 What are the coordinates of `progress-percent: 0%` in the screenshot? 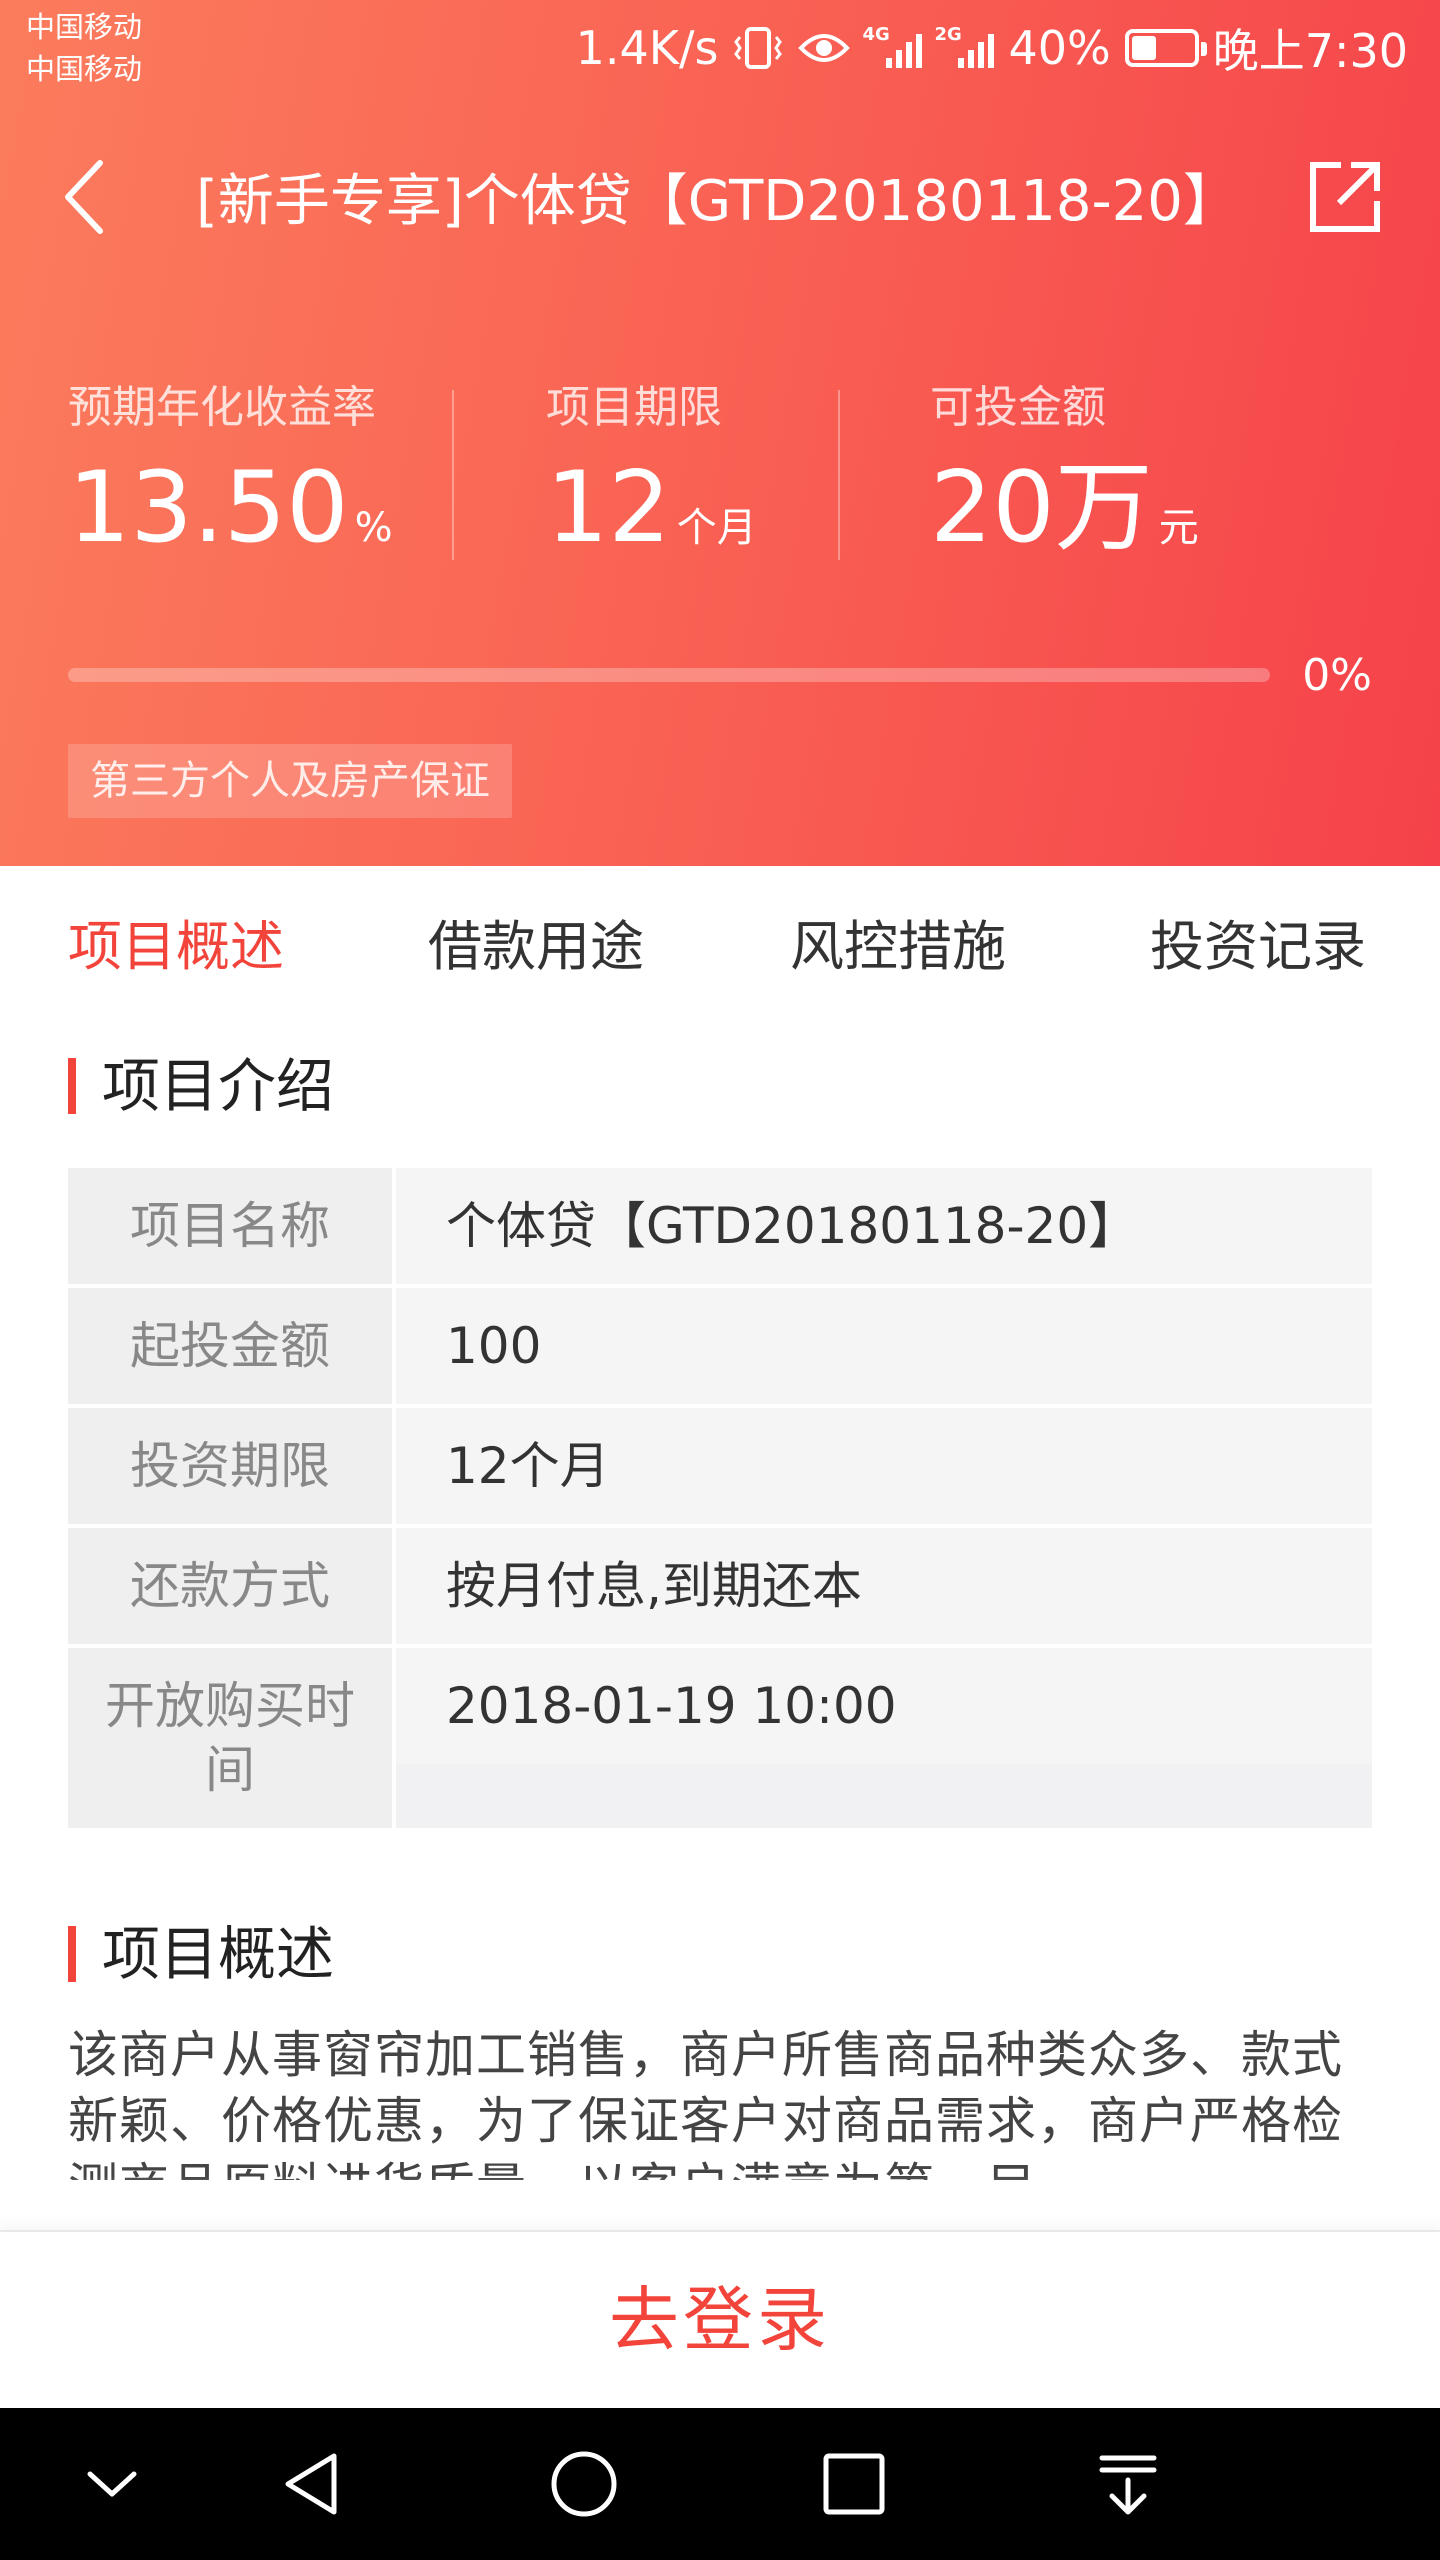 It's located at (1337, 675).